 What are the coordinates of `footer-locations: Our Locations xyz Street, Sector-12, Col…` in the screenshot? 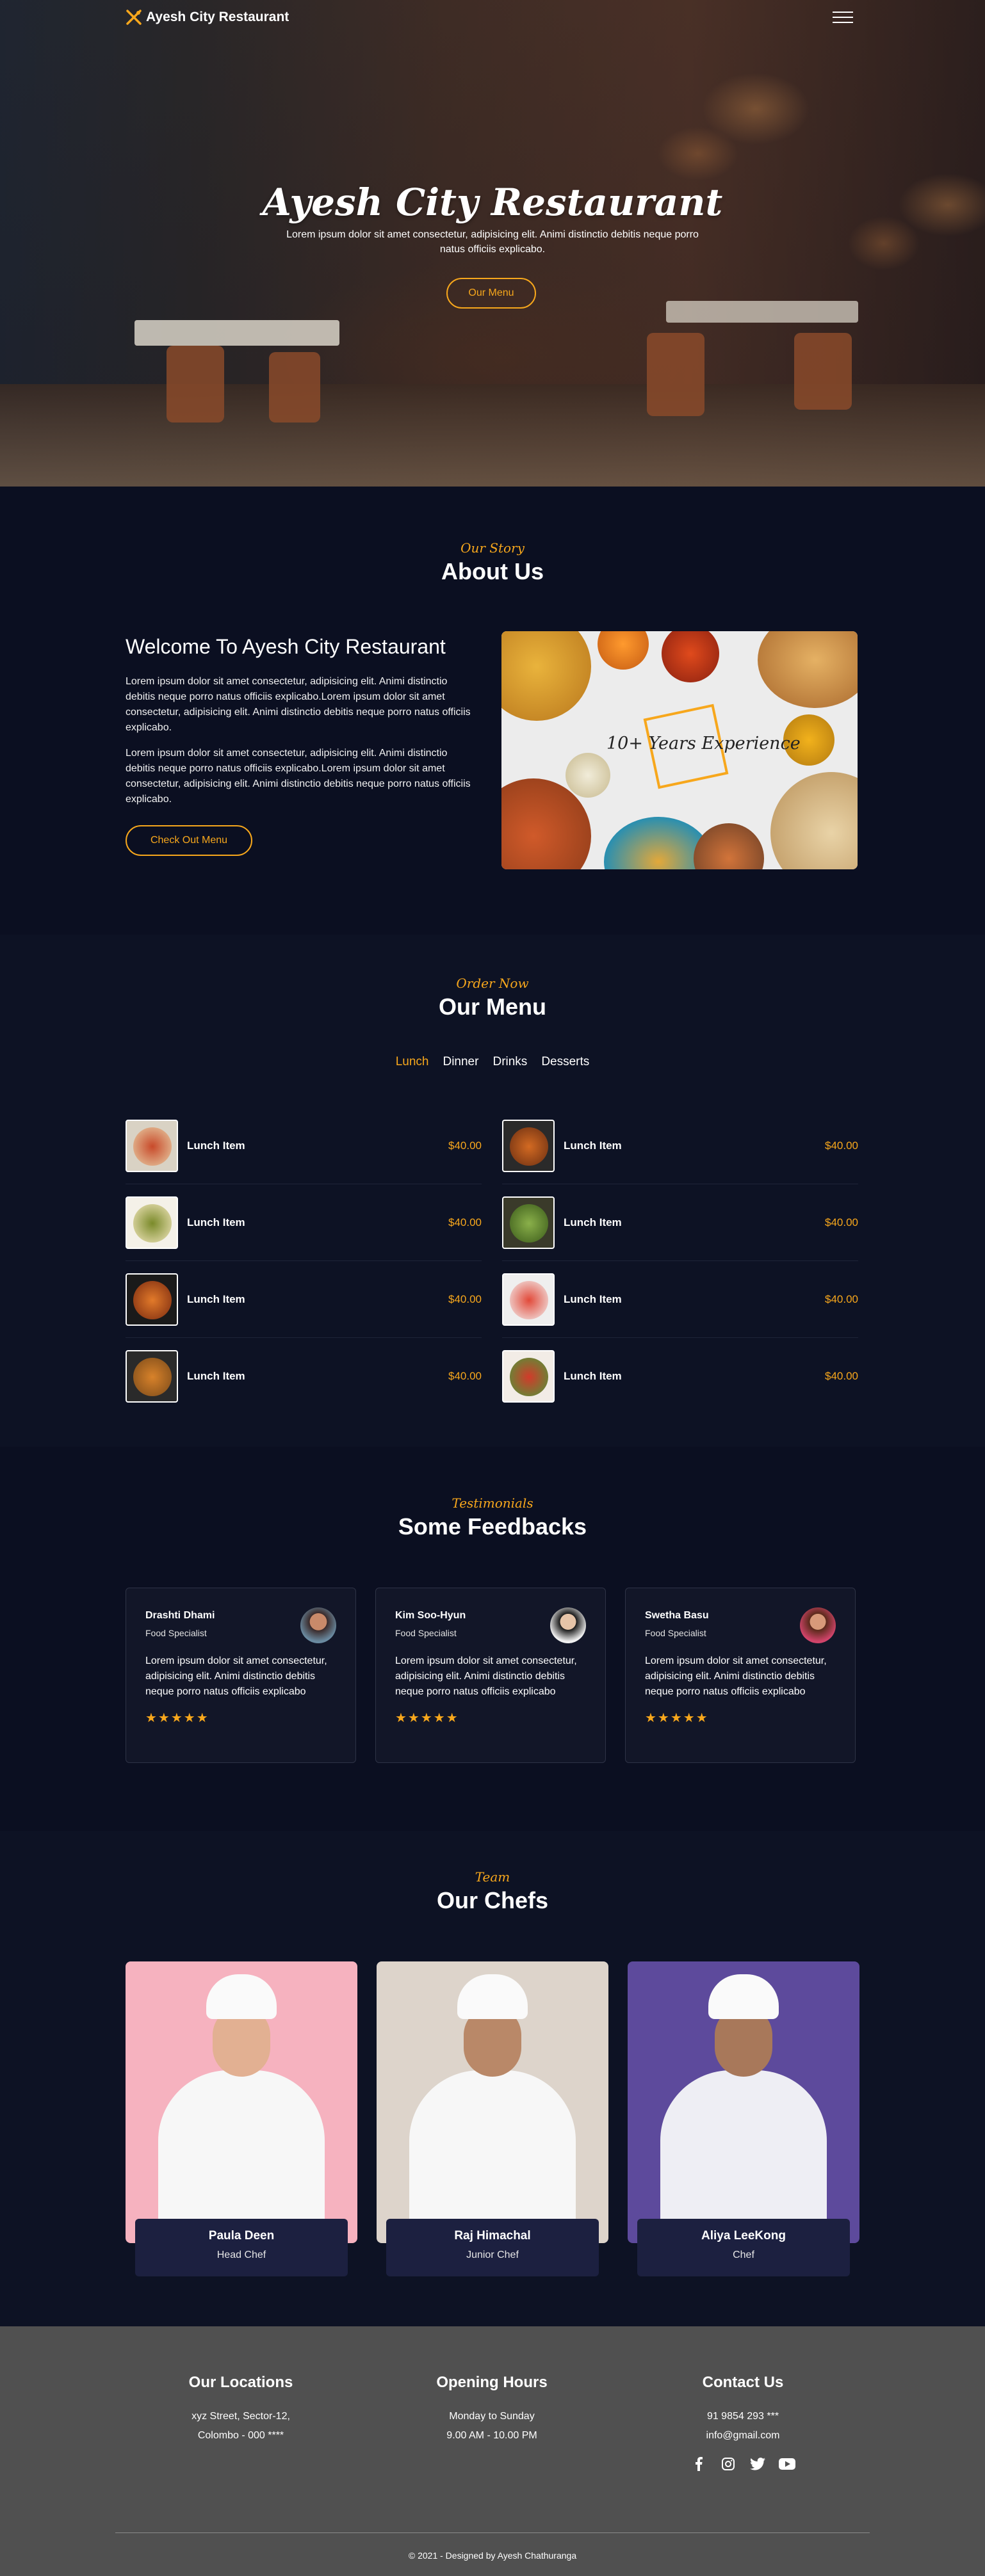 It's located at (240, 2423).